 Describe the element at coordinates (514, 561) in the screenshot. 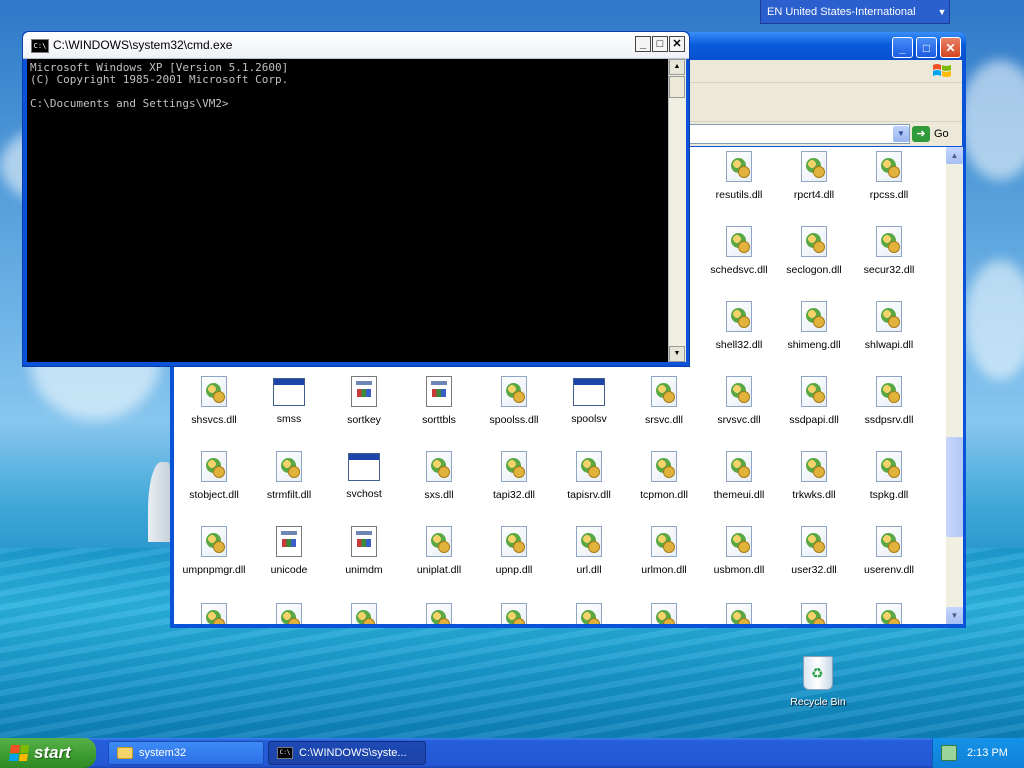

I see `file-item: upnp.dll` at that location.